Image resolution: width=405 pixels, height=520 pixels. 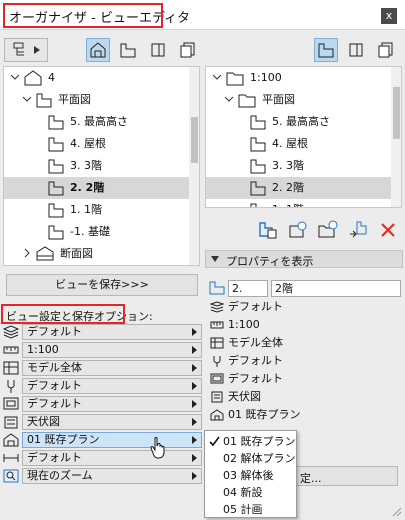 What do you see at coordinates (356, 50) in the screenshot?
I see `right-layout-book-tab` at bounding box center [356, 50].